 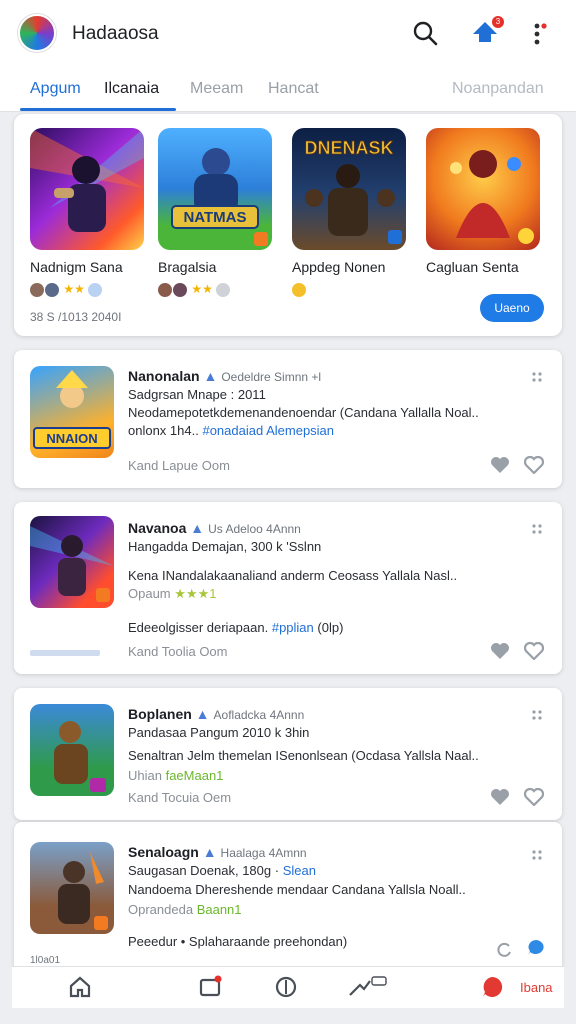 I want to click on tab-bar: Apgum Ilcanaia Meeam Hancat Noanpandan, so click(x=288, y=89).